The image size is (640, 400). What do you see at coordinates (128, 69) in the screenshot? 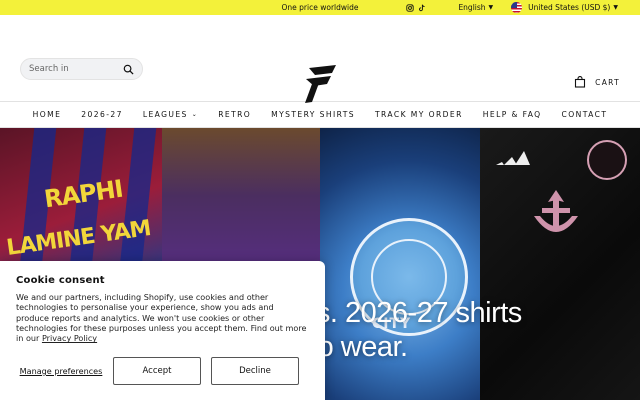
I see `search-icon` at bounding box center [128, 69].